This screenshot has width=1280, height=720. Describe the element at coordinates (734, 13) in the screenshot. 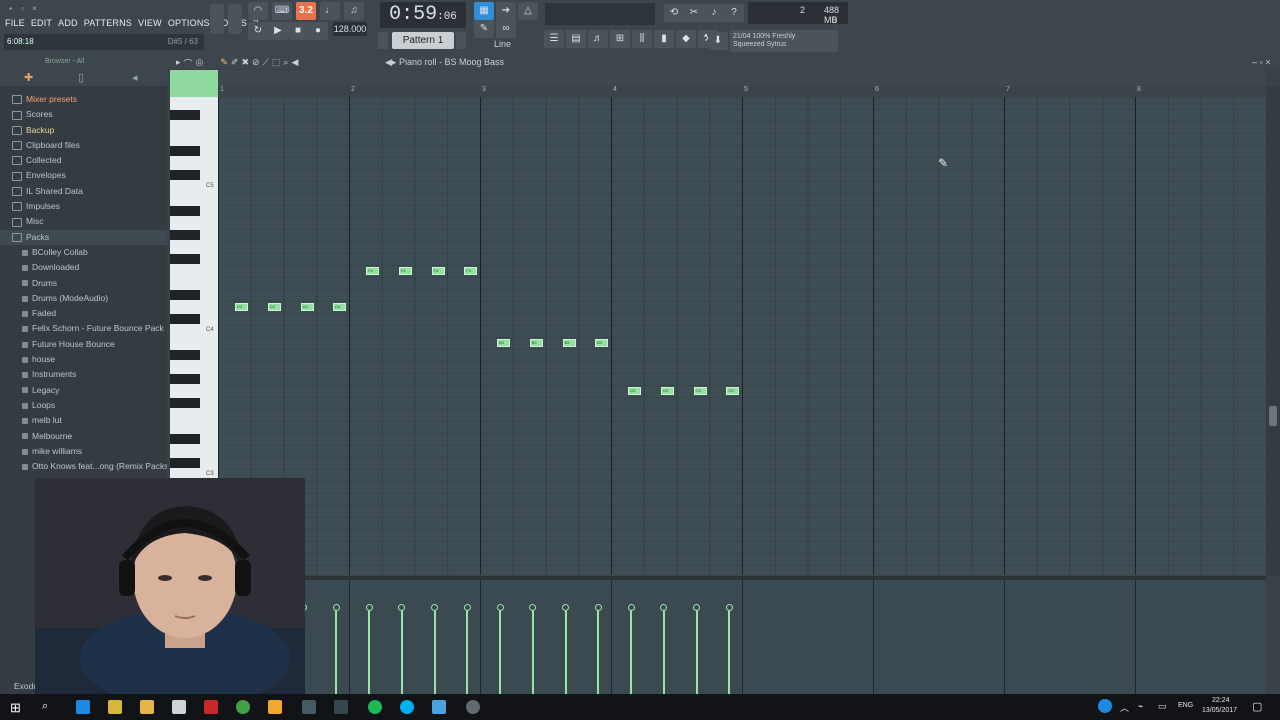

I see `help-icon: ?` at that location.